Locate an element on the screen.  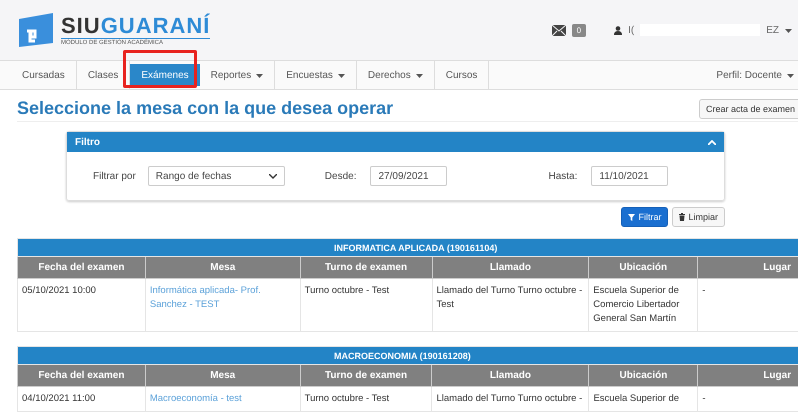
filter-dropdown: Rango de fechas is located at coordinates (216, 176).